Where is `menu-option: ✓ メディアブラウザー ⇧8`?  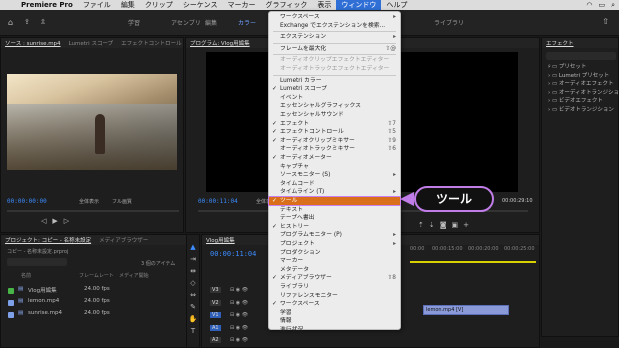
menu-option: ✓ メディアブラウザー ⇧8 is located at coordinates (334, 278).